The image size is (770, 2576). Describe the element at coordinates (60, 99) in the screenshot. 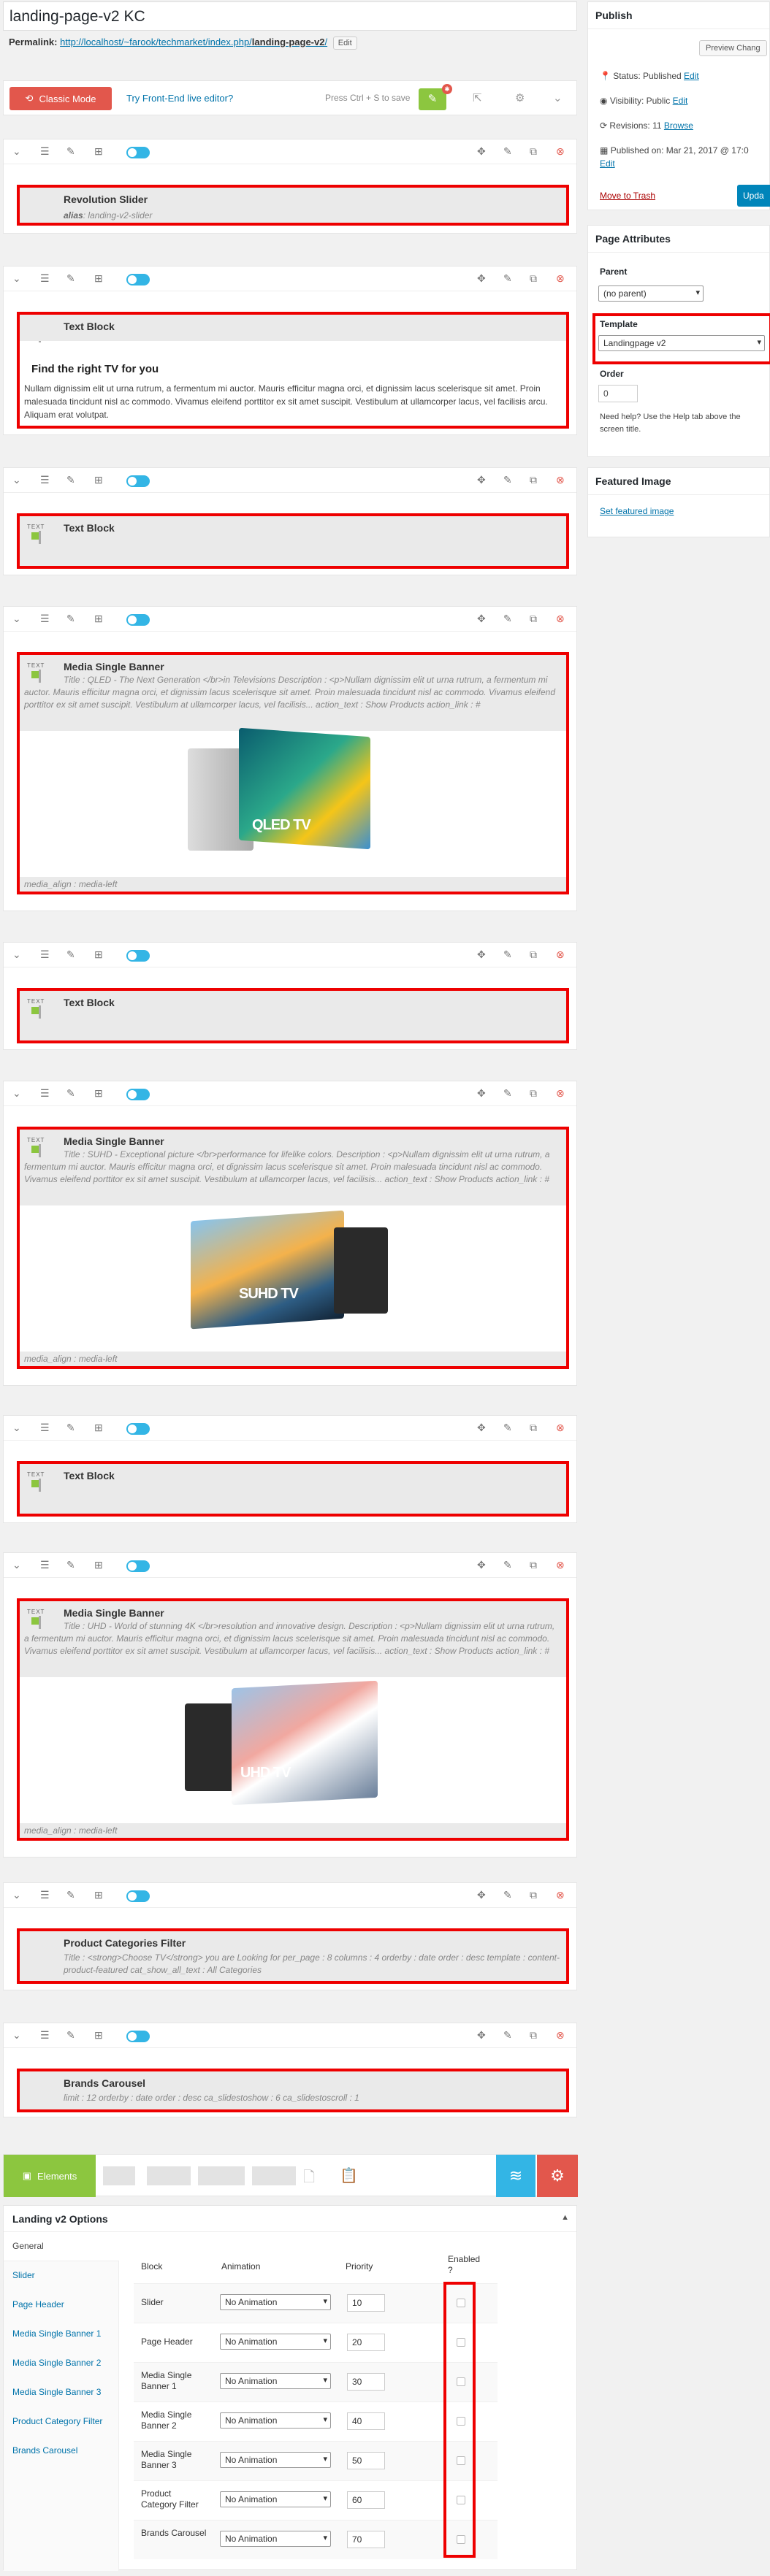

I see `classic-mode-button: ⟲ Classic Mode` at that location.